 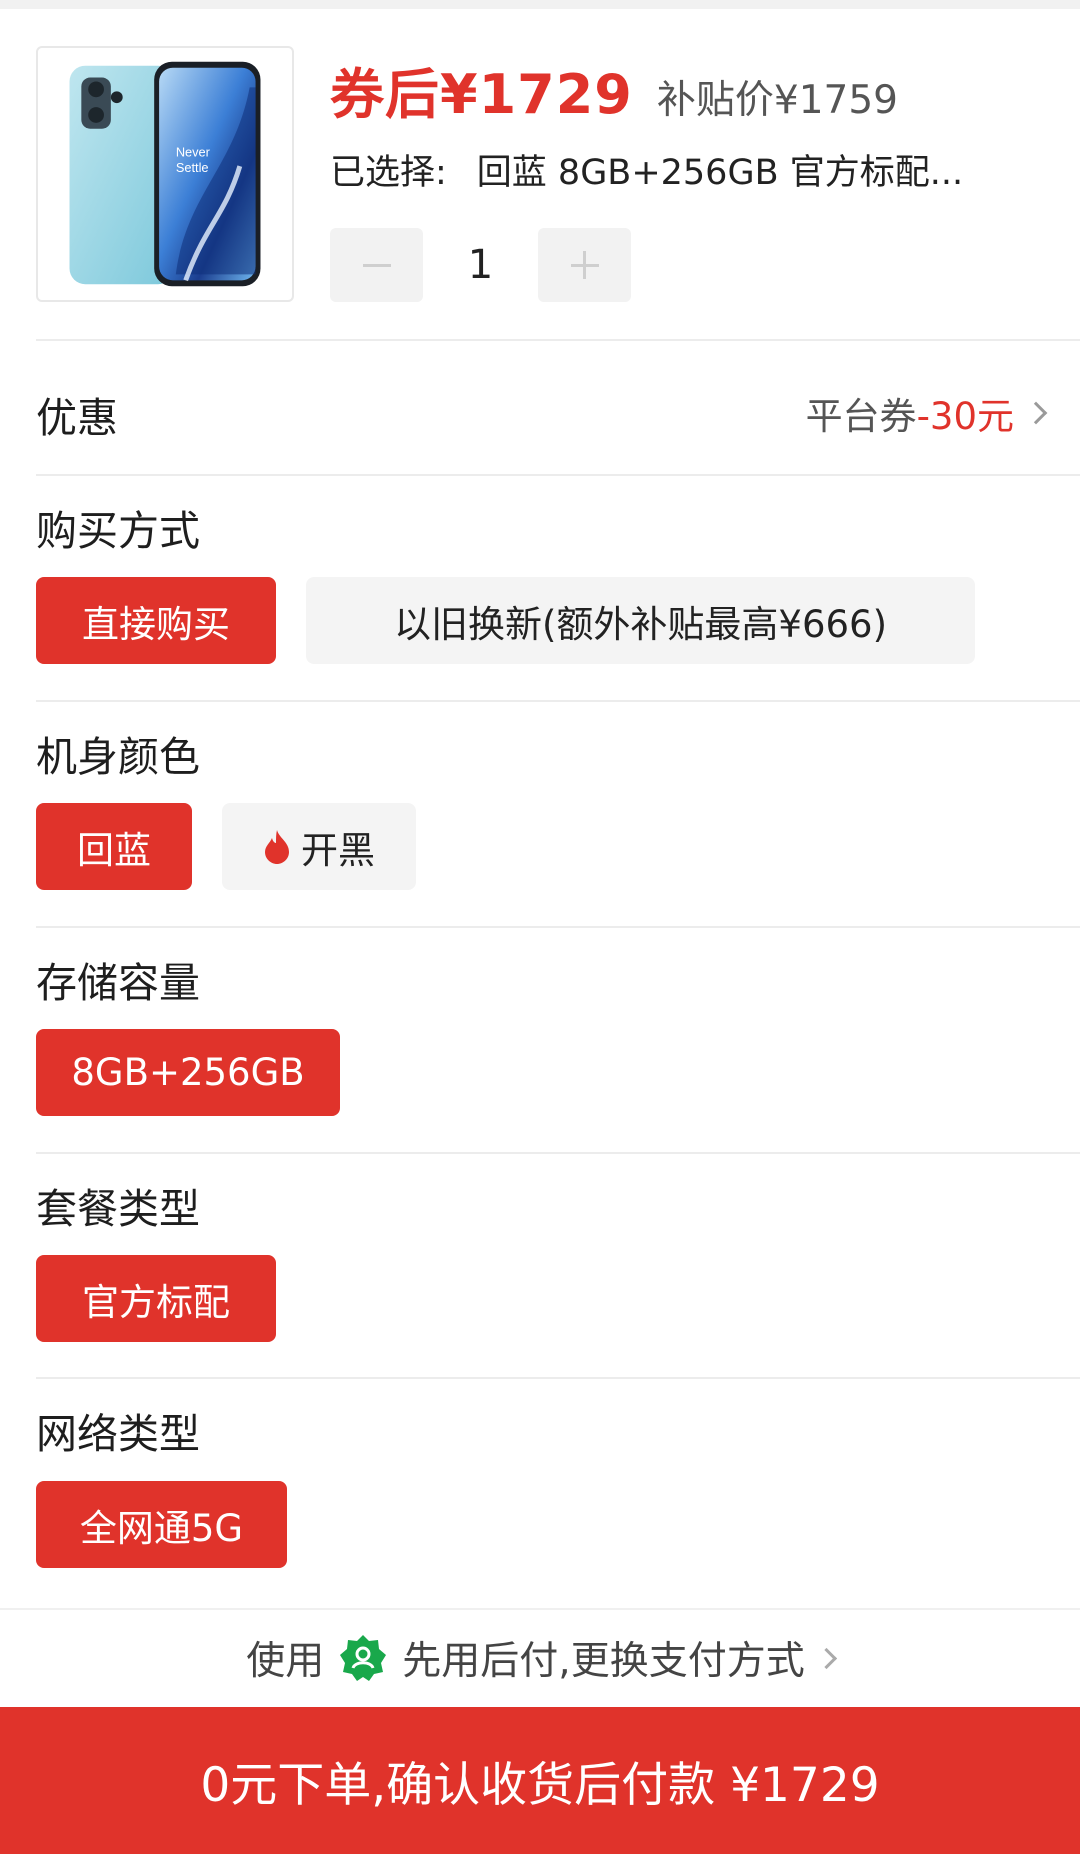 I want to click on coupon-value: -30元, so click(x=965, y=416).